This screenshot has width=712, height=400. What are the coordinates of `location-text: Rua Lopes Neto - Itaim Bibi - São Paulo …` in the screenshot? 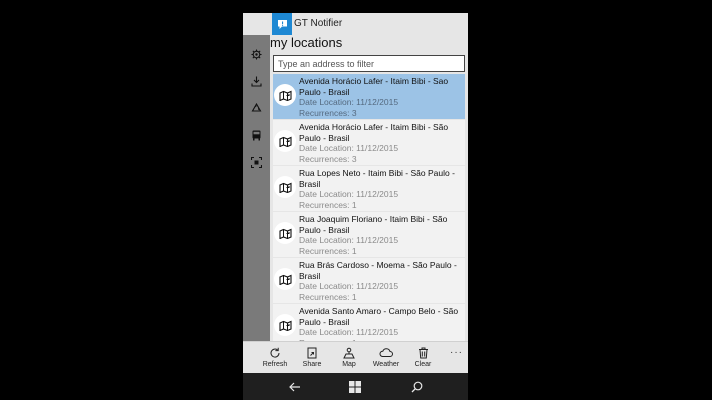 It's located at (382, 189).